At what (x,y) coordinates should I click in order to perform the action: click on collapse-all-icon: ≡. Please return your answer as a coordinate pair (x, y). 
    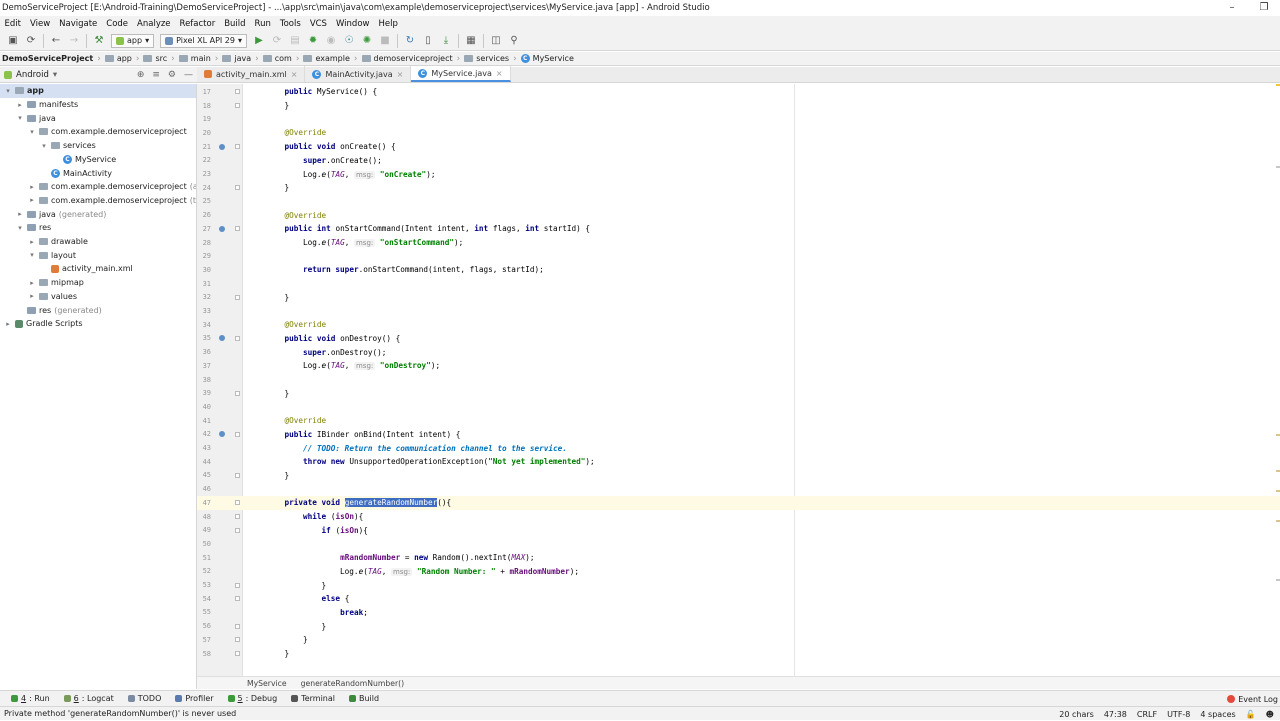
    Looking at the image, I should click on (156, 75).